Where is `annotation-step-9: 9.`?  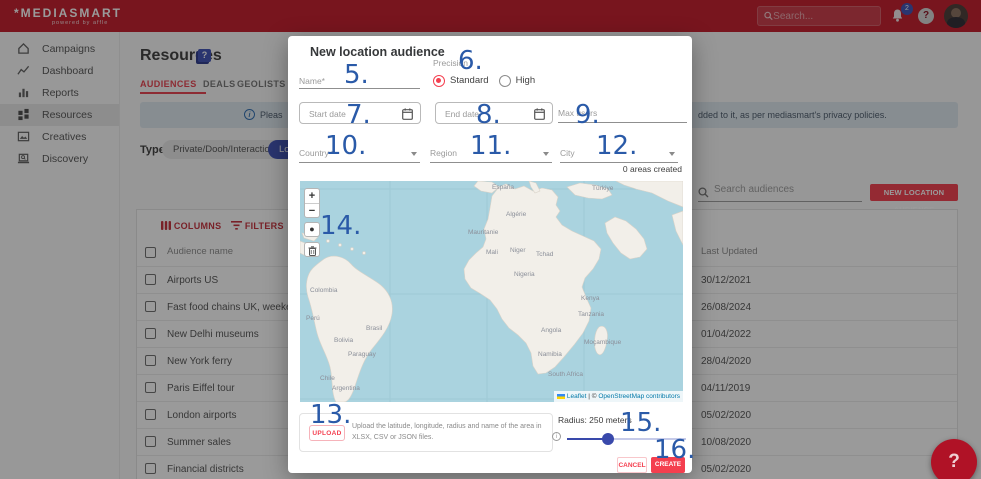
annotation-step-9: 9. is located at coordinates (587, 115).